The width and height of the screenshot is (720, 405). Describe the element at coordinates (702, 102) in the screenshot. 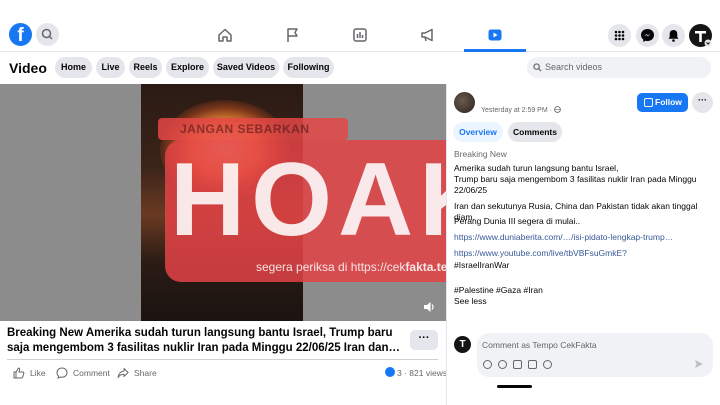

I see `panel-more-button: ···` at that location.